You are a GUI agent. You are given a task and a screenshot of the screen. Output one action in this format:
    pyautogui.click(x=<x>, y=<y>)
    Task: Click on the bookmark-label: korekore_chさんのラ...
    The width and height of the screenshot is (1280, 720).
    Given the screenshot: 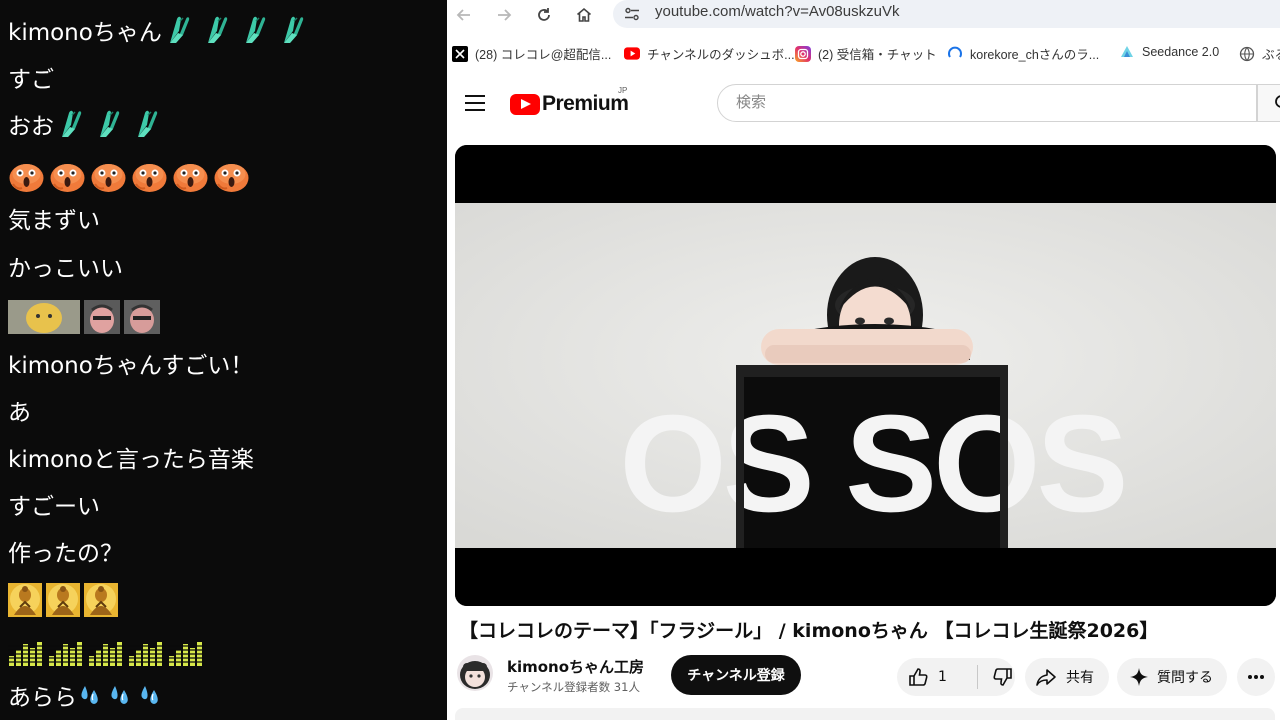 What is the action you would take?
    pyautogui.click(x=1035, y=55)
    